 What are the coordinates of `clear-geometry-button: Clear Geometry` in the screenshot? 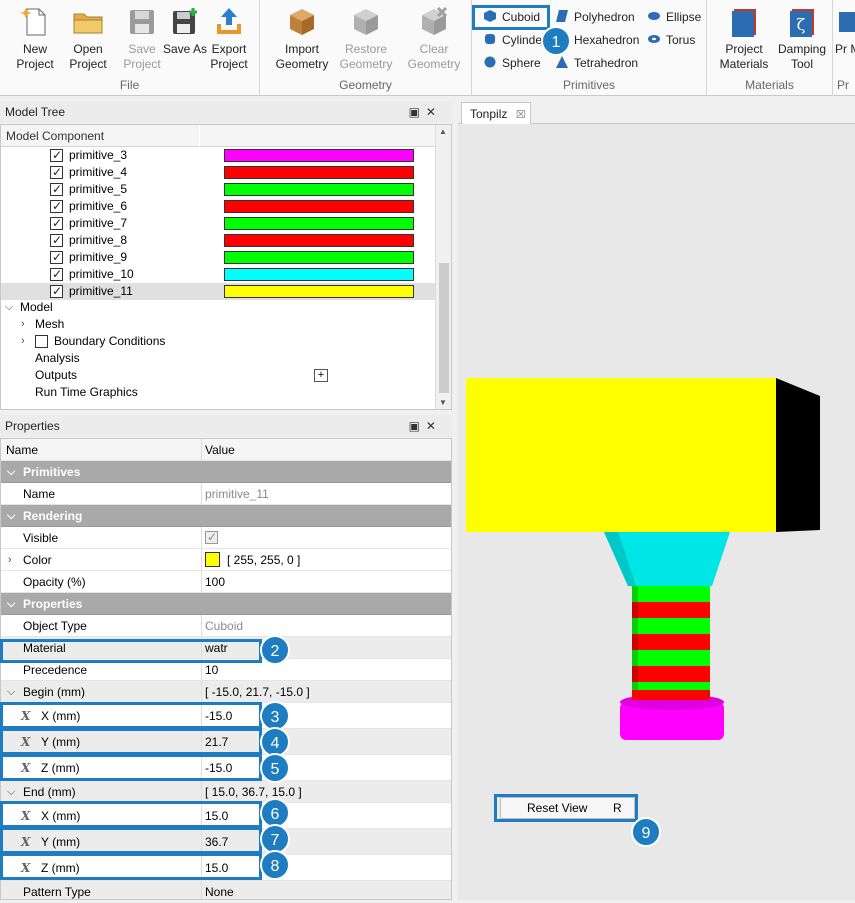 It's located at (434, 38).